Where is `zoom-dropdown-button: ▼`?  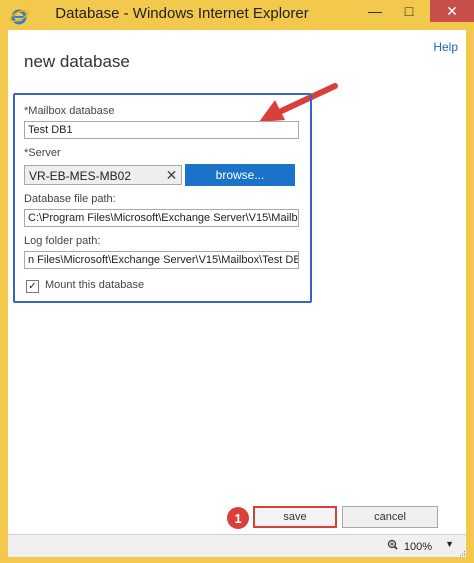
zoom-dropdown-button: ▼ is located at coordinates (449, 544).